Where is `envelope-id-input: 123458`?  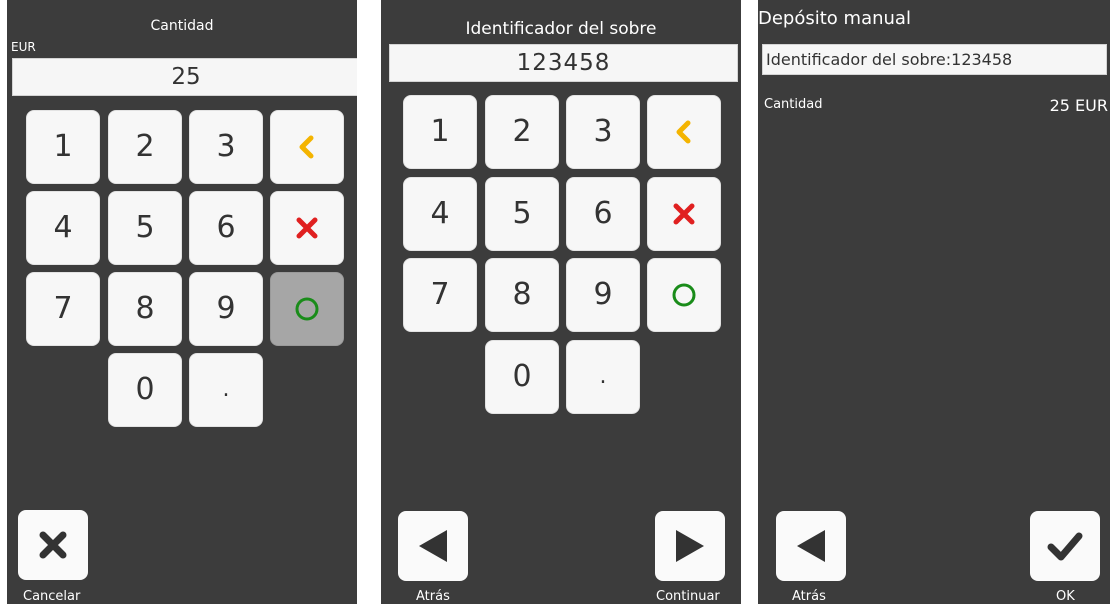 envelope-id-input: 123458 is located at coordinates (563, 63).